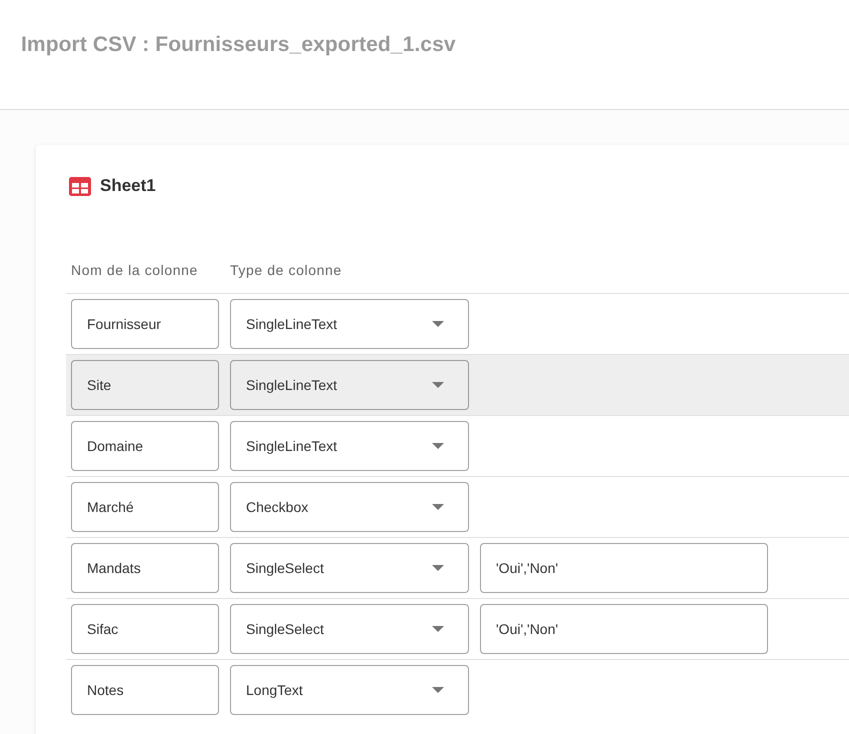  I want to click on column-name-field: Notes, so click(145, 690).